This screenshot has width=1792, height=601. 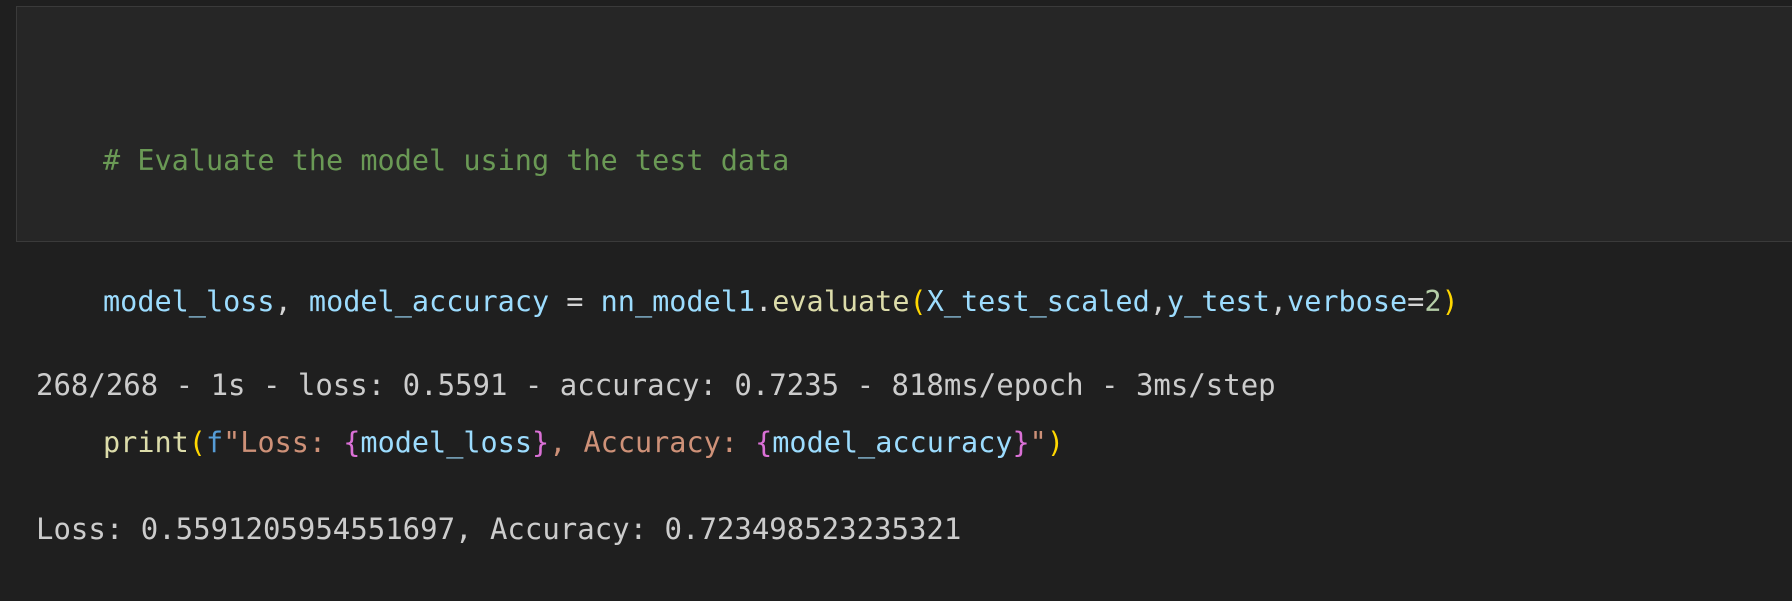 What do you see at coordinates (1433, 301) in the screenshot?
I see `token-number: 2` at bounding box center [1433, 301].